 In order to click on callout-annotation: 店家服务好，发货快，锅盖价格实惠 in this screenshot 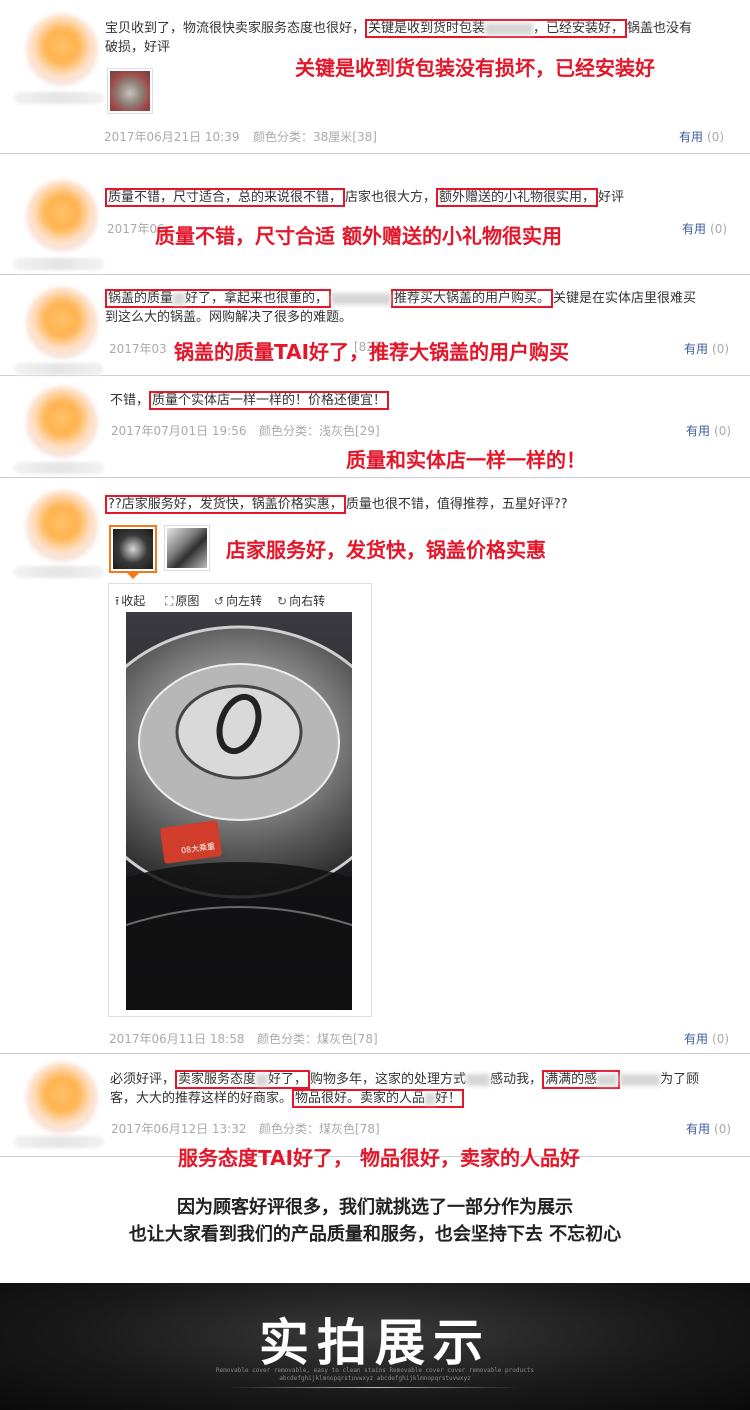, I will do `click(386, 550)`.